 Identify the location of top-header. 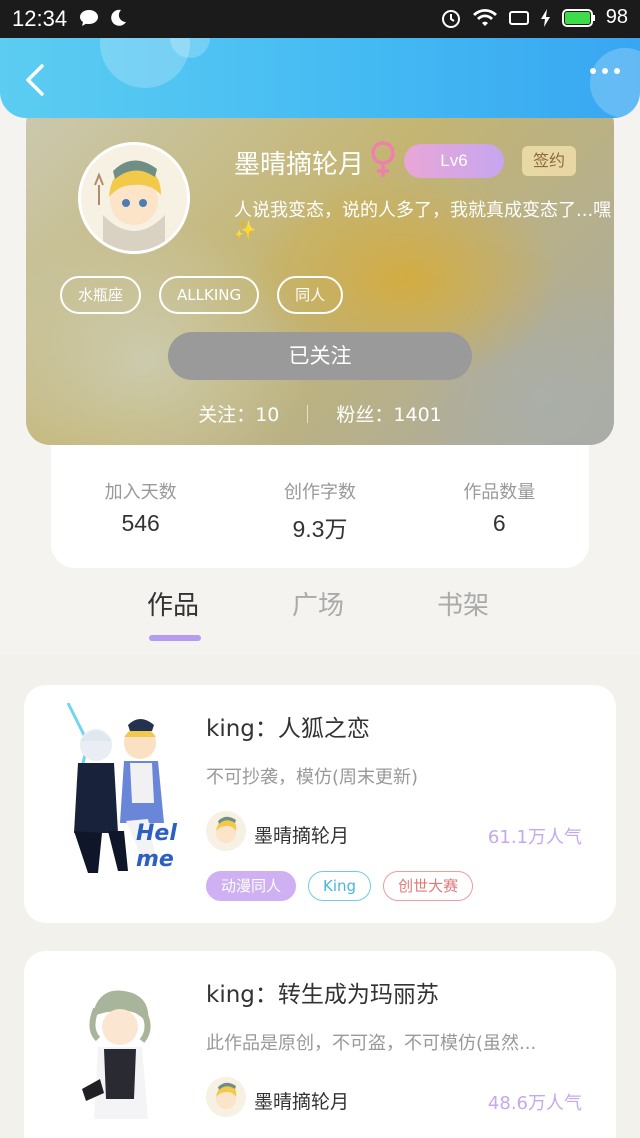
(320, 78).